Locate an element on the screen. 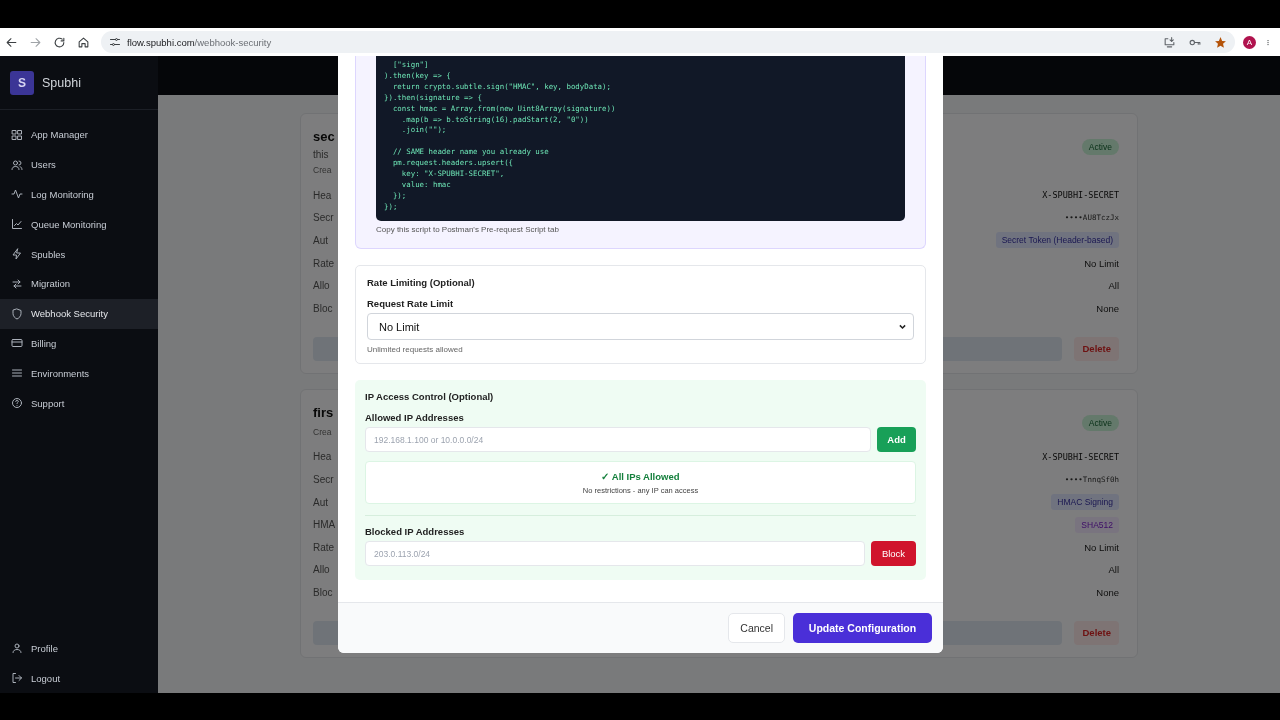  url-text: flow.spubhi.com/webhook-security is located at coordinates (199, 42).